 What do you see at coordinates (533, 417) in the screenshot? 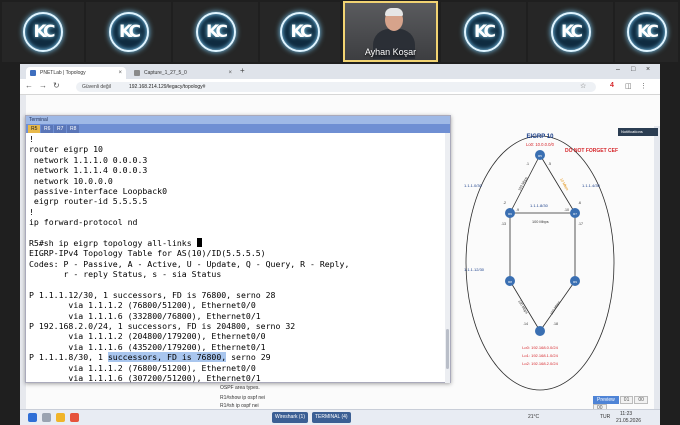
I see `weather-label: 21°C` at bounding box center [533, 417].